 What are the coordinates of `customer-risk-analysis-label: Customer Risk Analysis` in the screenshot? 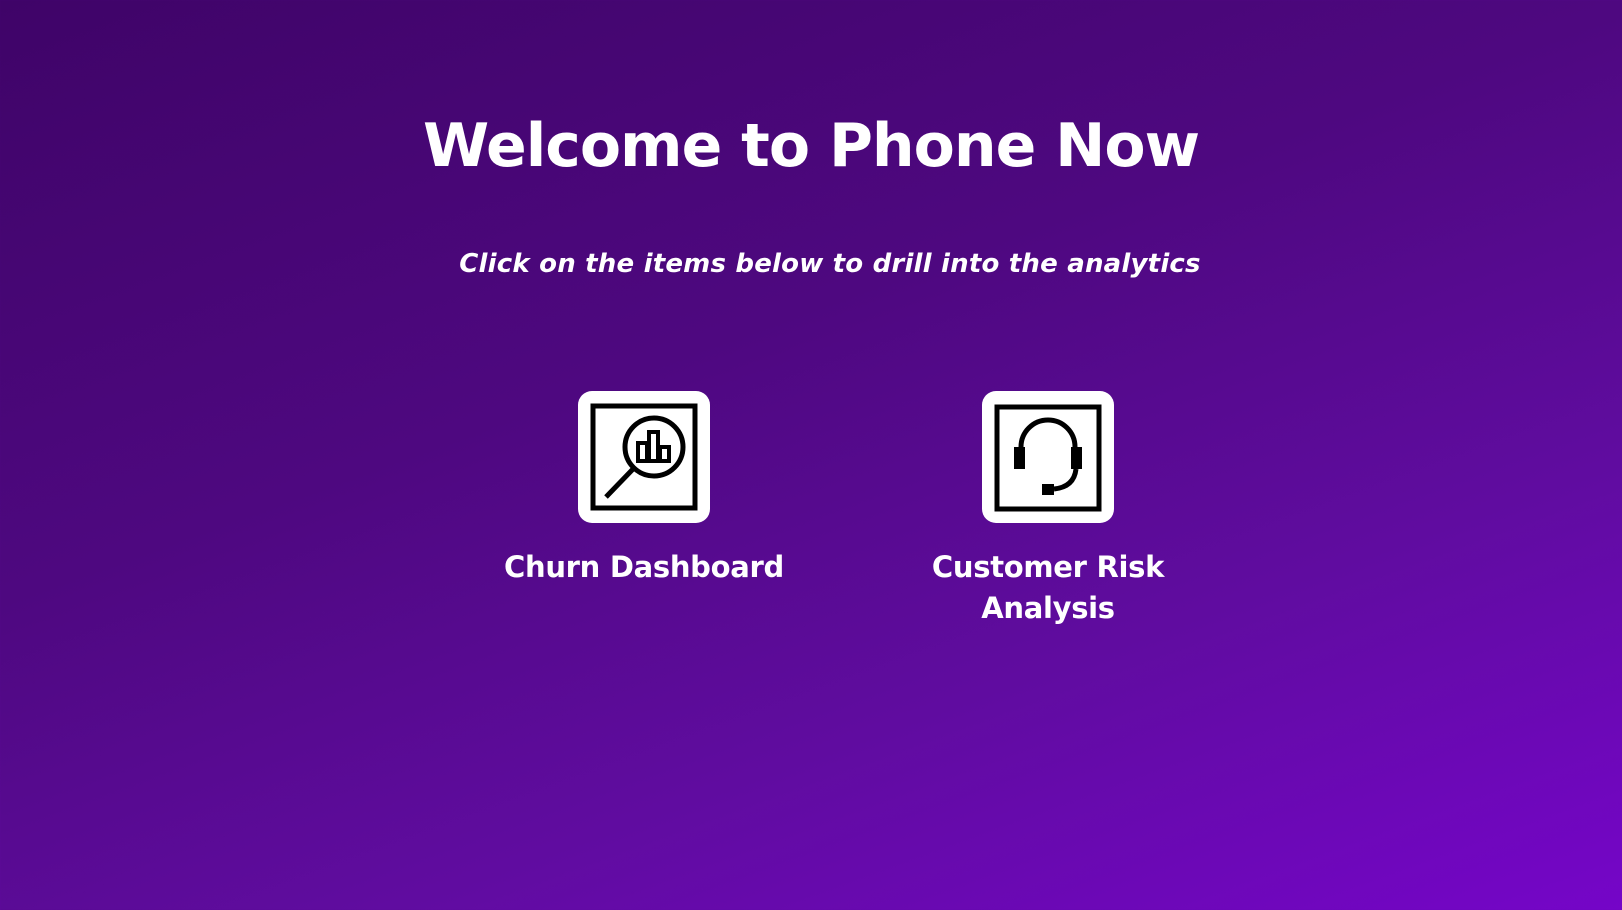 It's located at (1048, 588).